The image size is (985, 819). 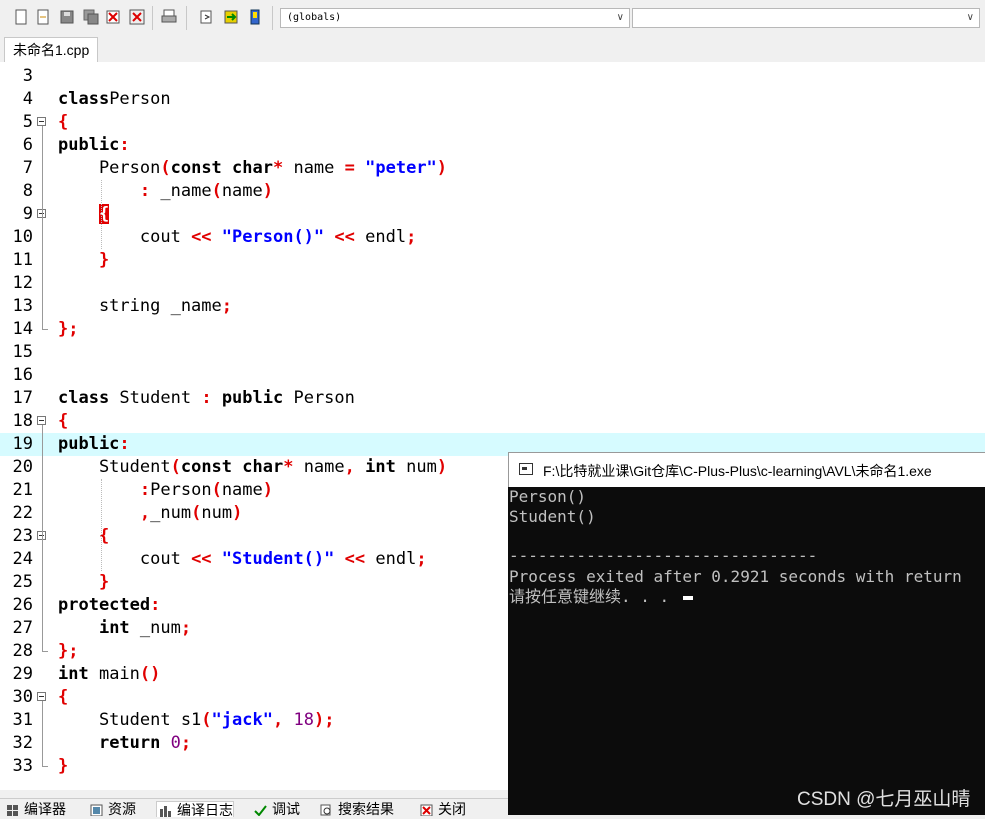 What do you see at coordinates (492, 168) in the screenshot?
I see `code-line: 7 Person(const char* name = "peter")` at bounding box center [492, 168].